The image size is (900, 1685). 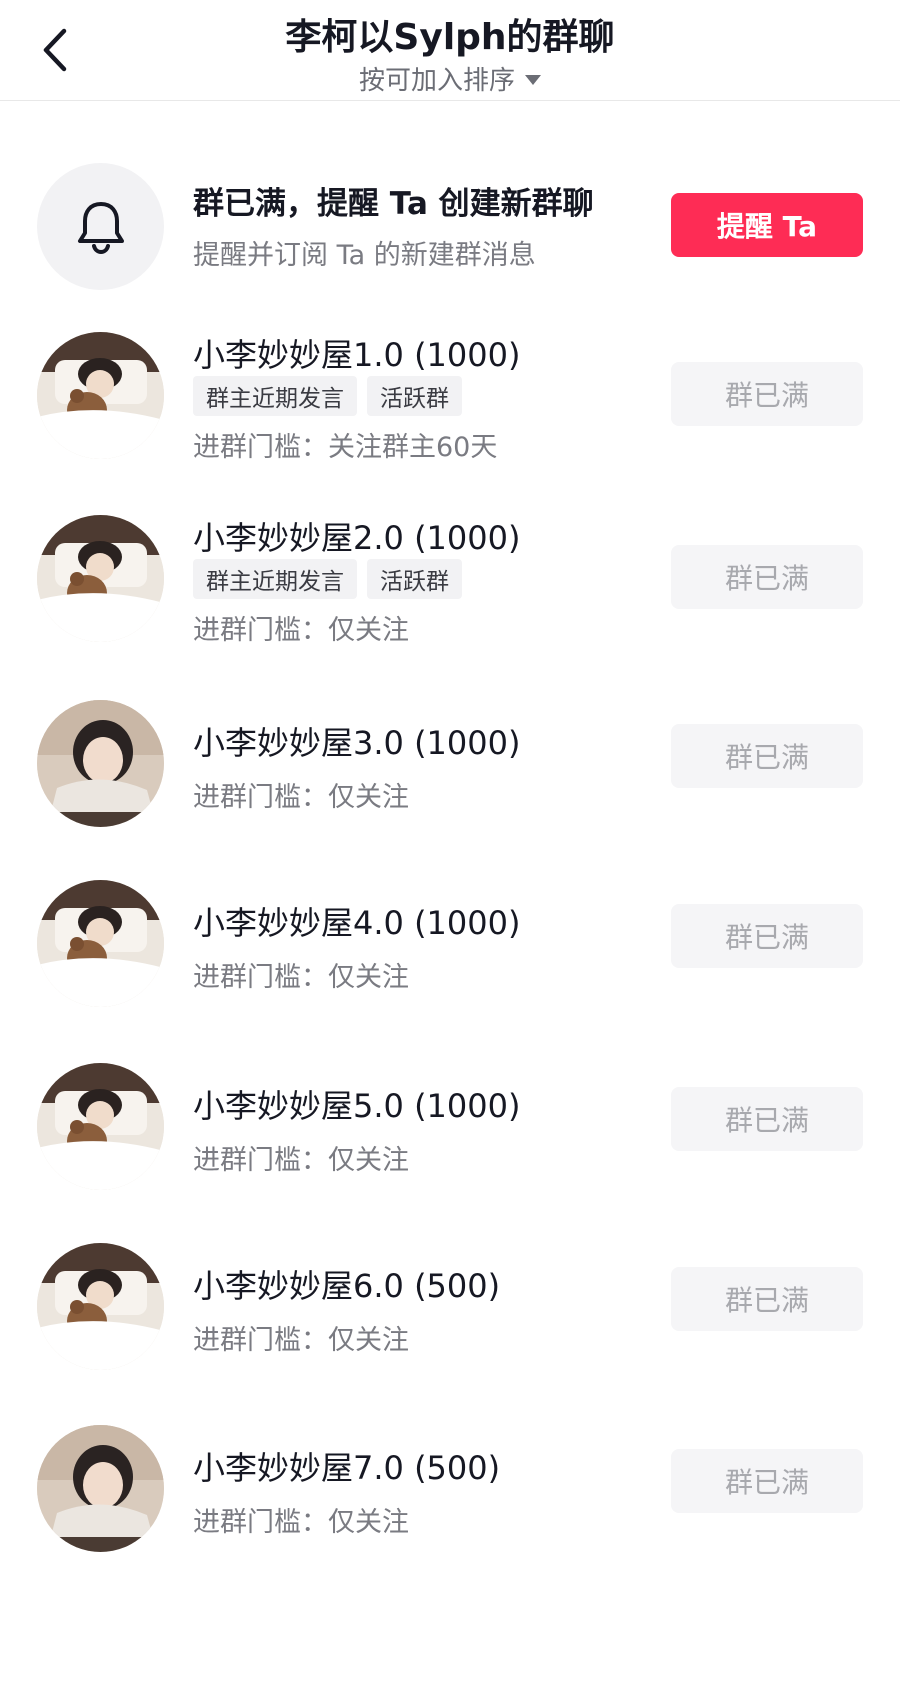 What do you see at coordinates (357, 538) in the screenshot?
I see `group-name: 小李妙妙屋2.0 (1000)` at bounding box center [357, 538].